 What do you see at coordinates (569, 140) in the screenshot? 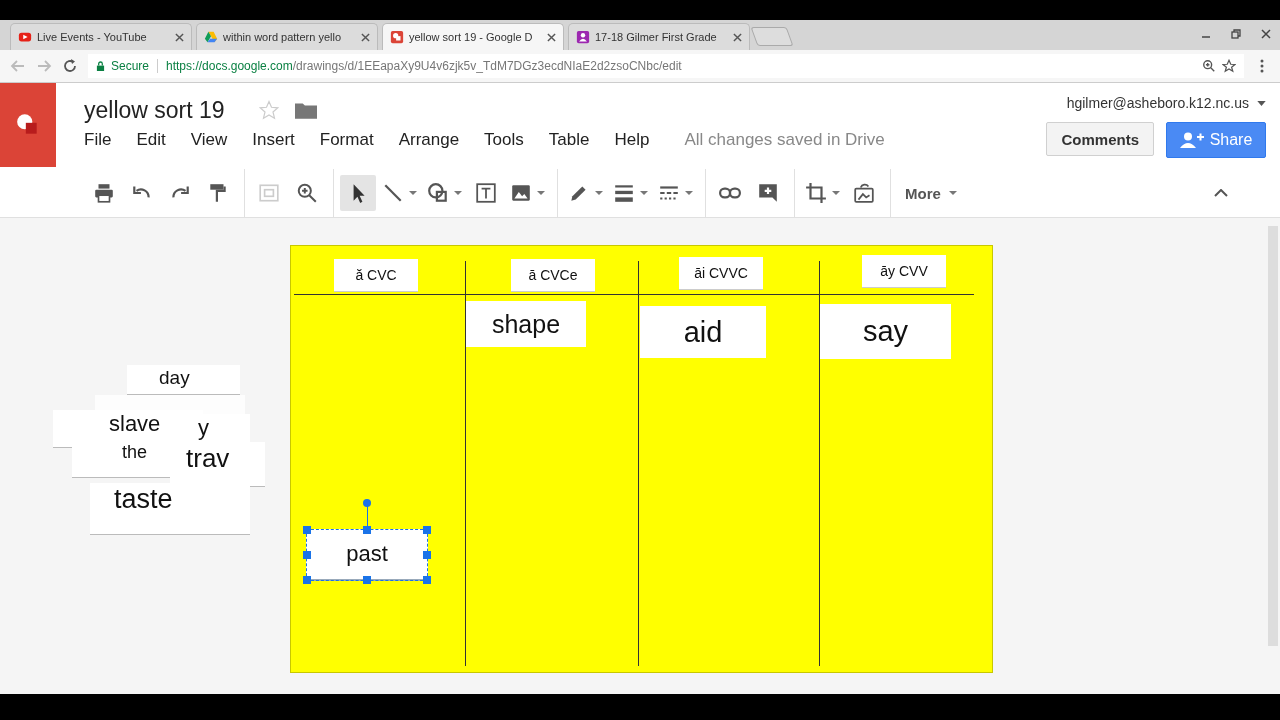
I see `menu-item: Table` at bounding box center [569, 140].